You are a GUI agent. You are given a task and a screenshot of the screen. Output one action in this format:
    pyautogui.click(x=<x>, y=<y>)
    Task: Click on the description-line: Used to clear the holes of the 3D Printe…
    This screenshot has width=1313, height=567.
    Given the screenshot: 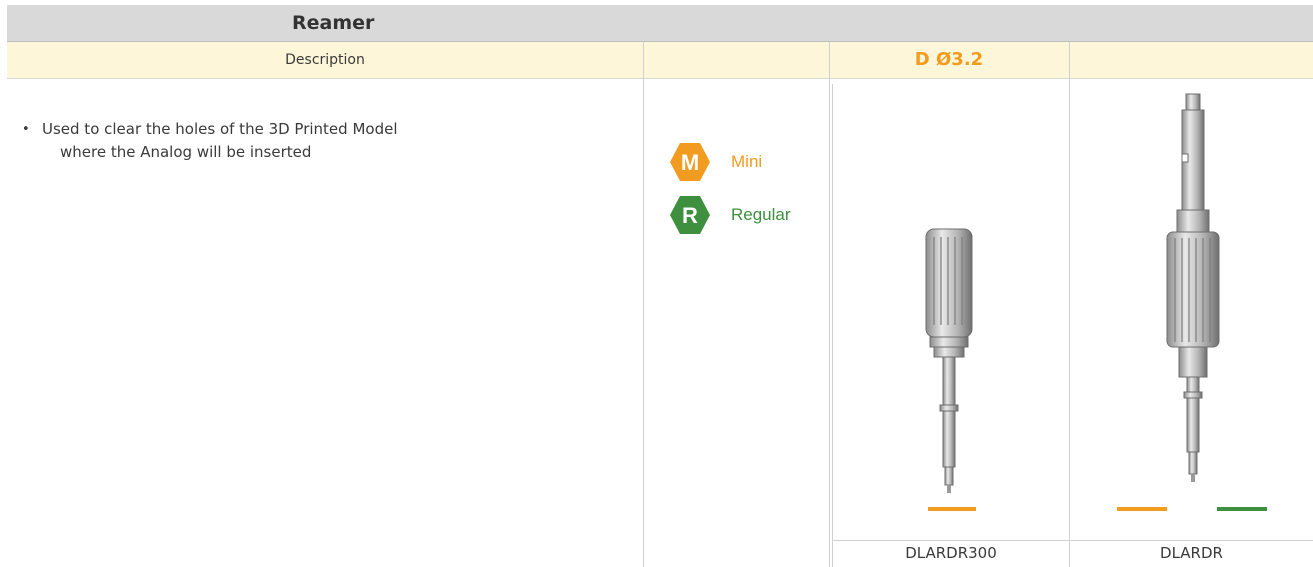 What is the action you would take?
    pyautogui.click(x=220, y=129)
    